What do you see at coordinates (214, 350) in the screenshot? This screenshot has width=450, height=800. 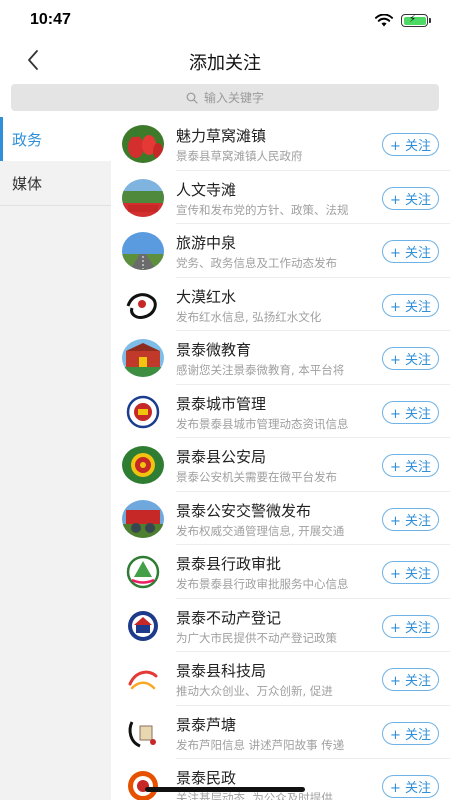 I see `account-title: 景泰微教育` at bounding box center [214, 350].